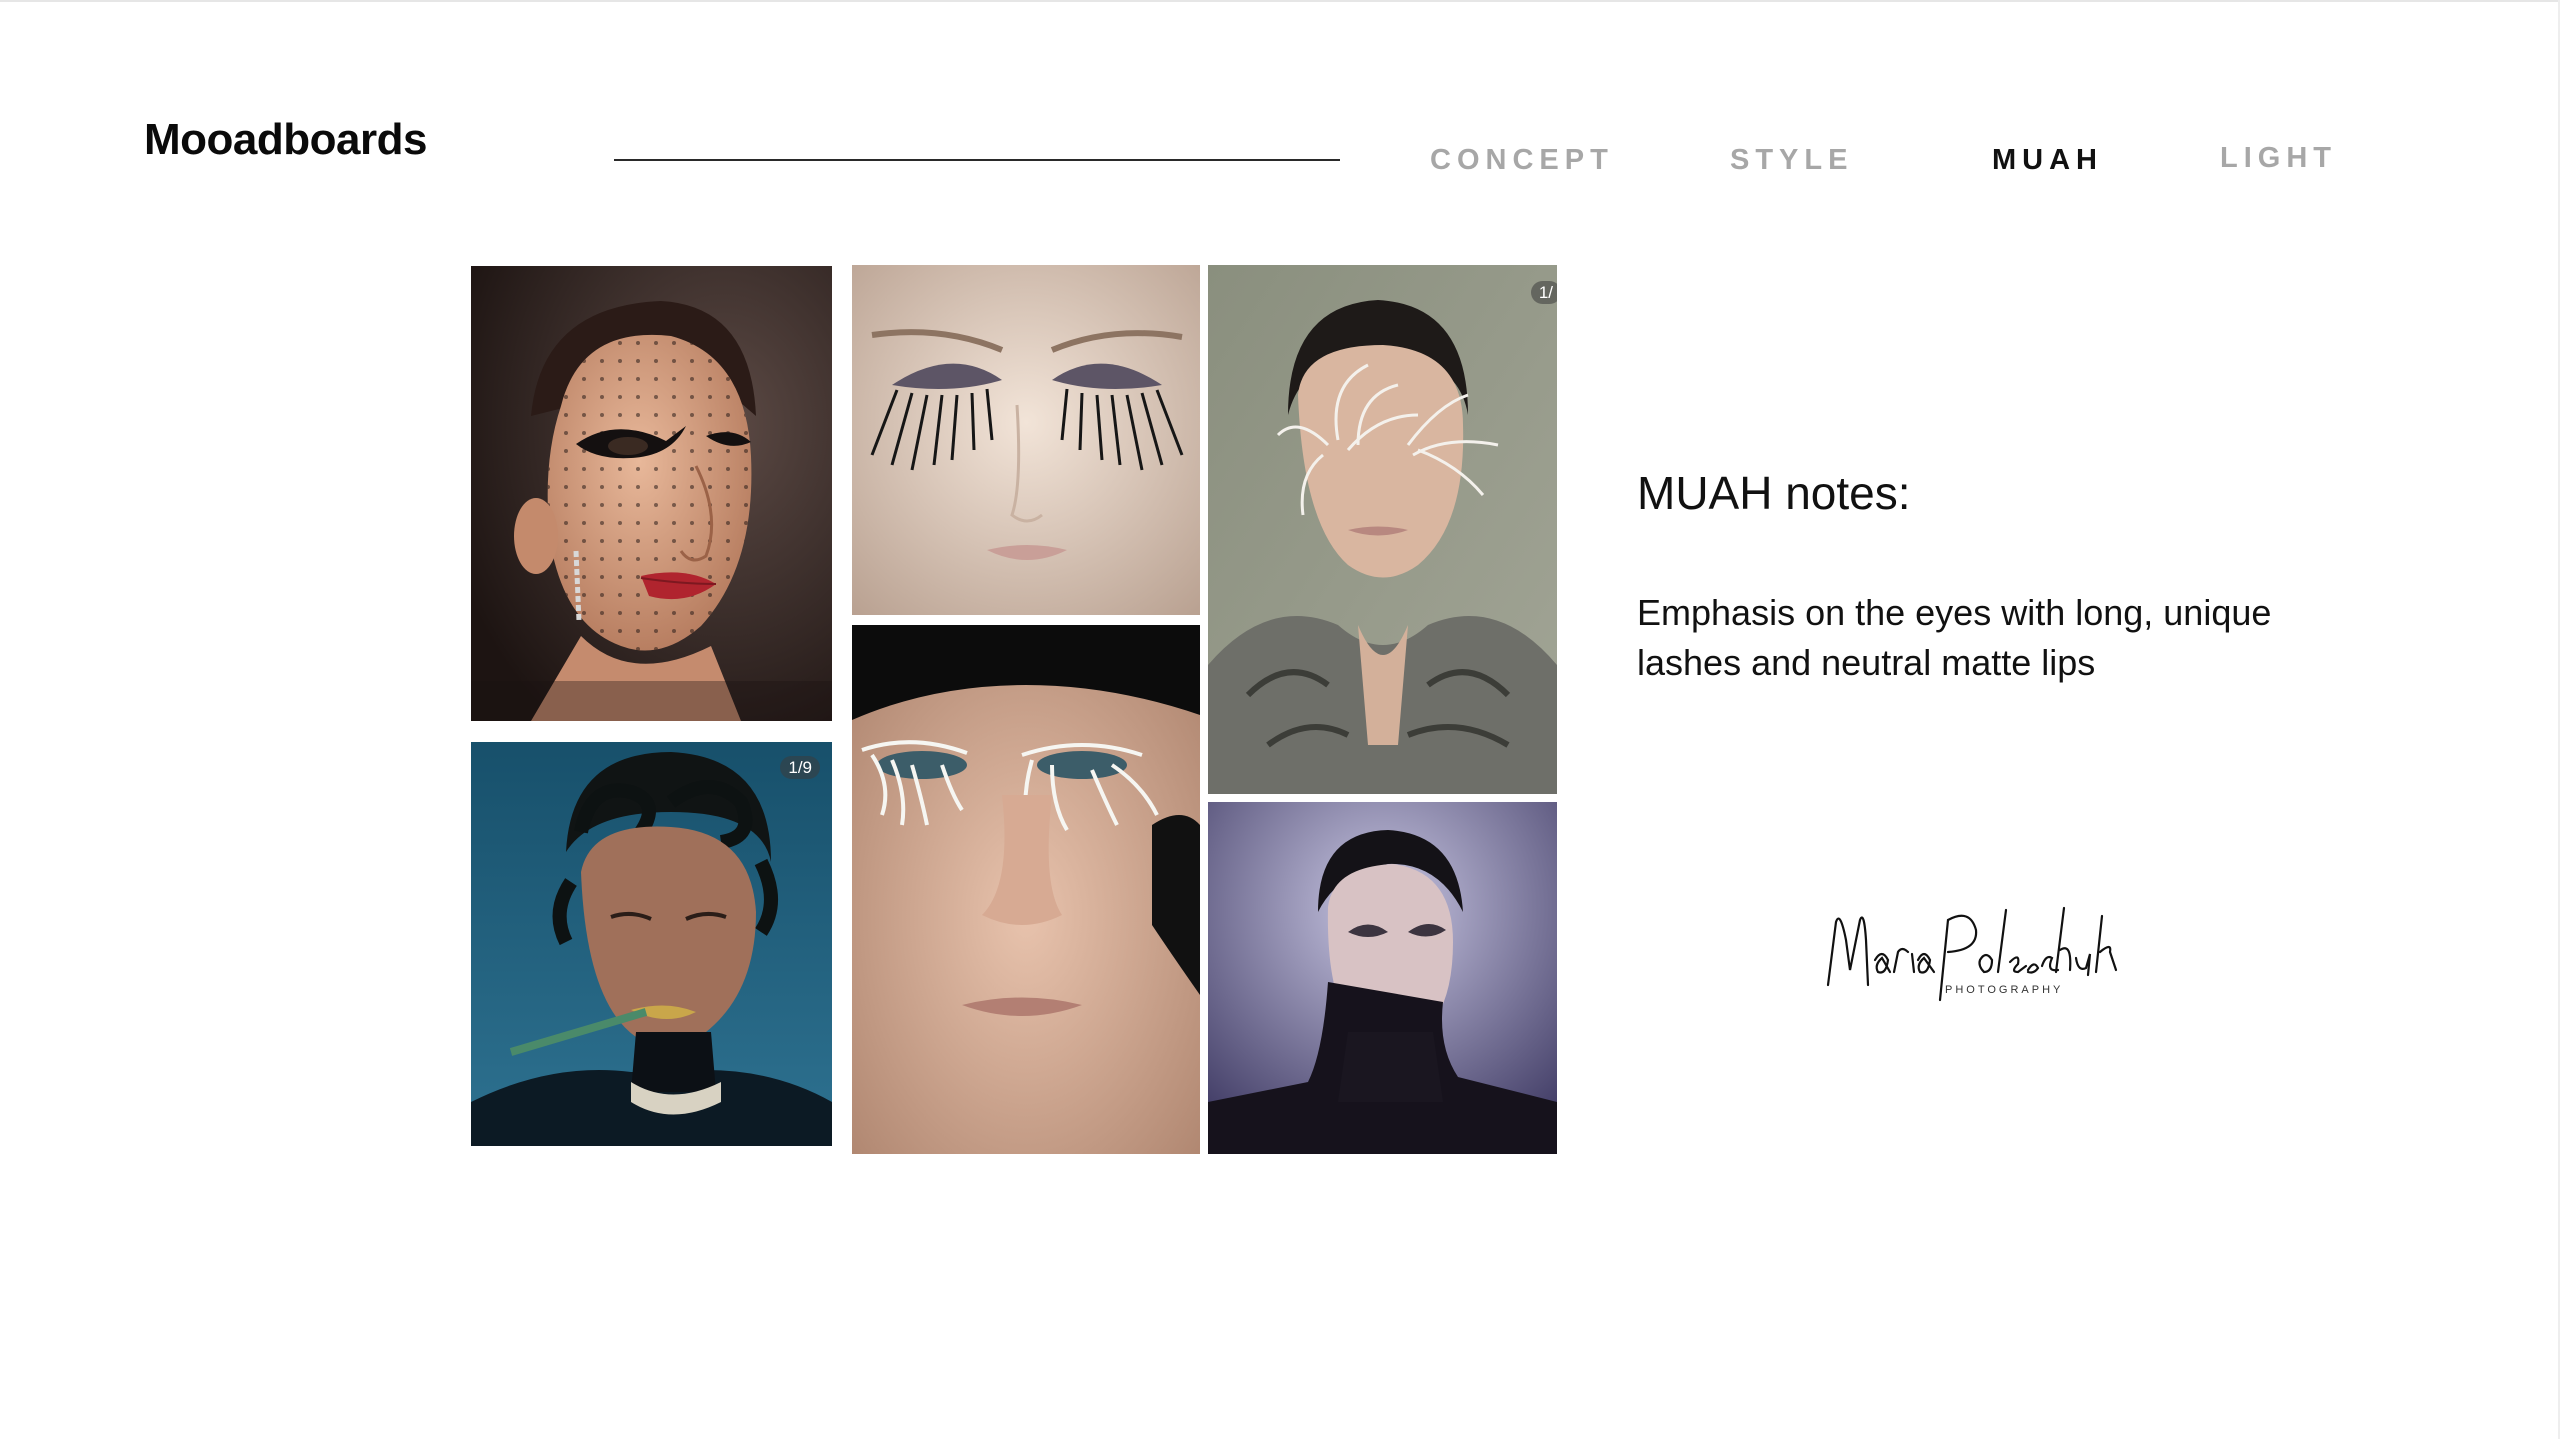 The height and width of the screenshot is (1439, 2560). I want to click on photo-counter-badge: 1/9, so click(800, 767).